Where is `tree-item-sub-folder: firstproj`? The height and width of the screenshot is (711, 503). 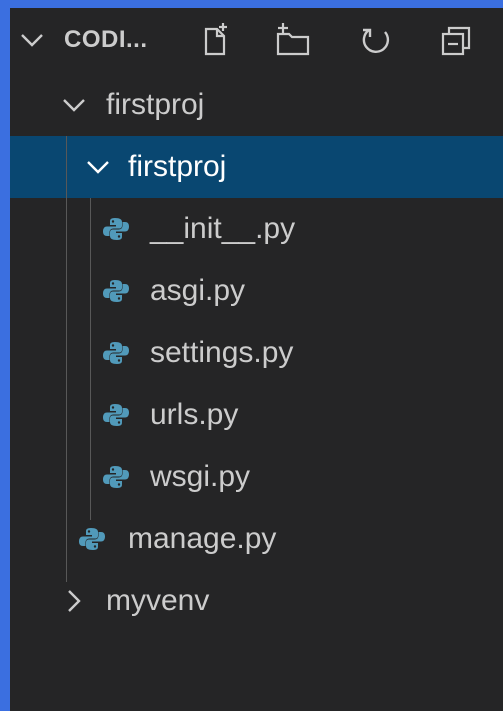
tree-item-sub-folder: firstproj is located at coordinates (256, 167).